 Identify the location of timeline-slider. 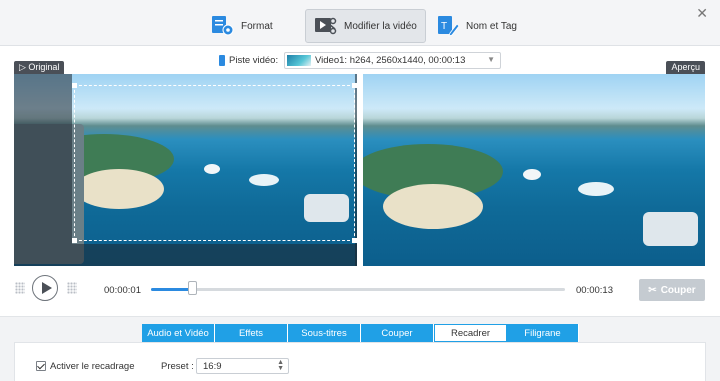
(358, 288).